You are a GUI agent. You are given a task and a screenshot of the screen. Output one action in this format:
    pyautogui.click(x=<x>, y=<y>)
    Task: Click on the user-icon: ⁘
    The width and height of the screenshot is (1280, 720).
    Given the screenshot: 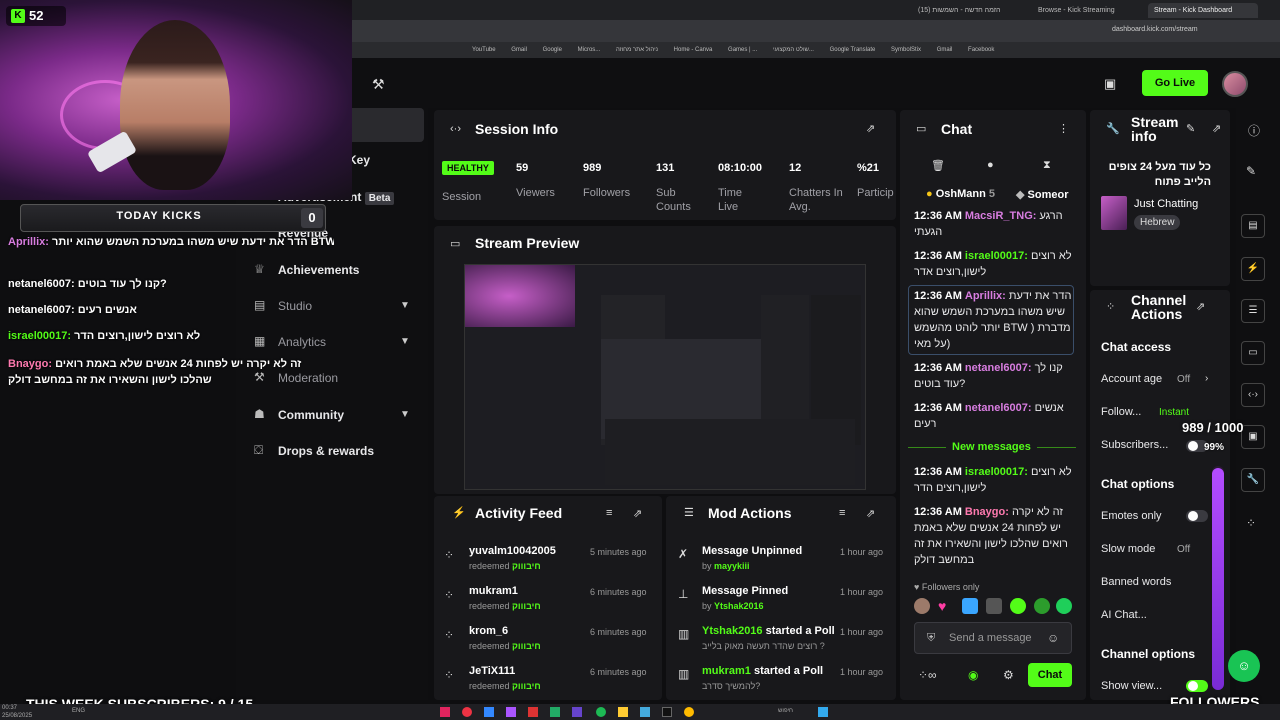 What is the action you would take?
    pyautogui.click(x=449, y=675)
    